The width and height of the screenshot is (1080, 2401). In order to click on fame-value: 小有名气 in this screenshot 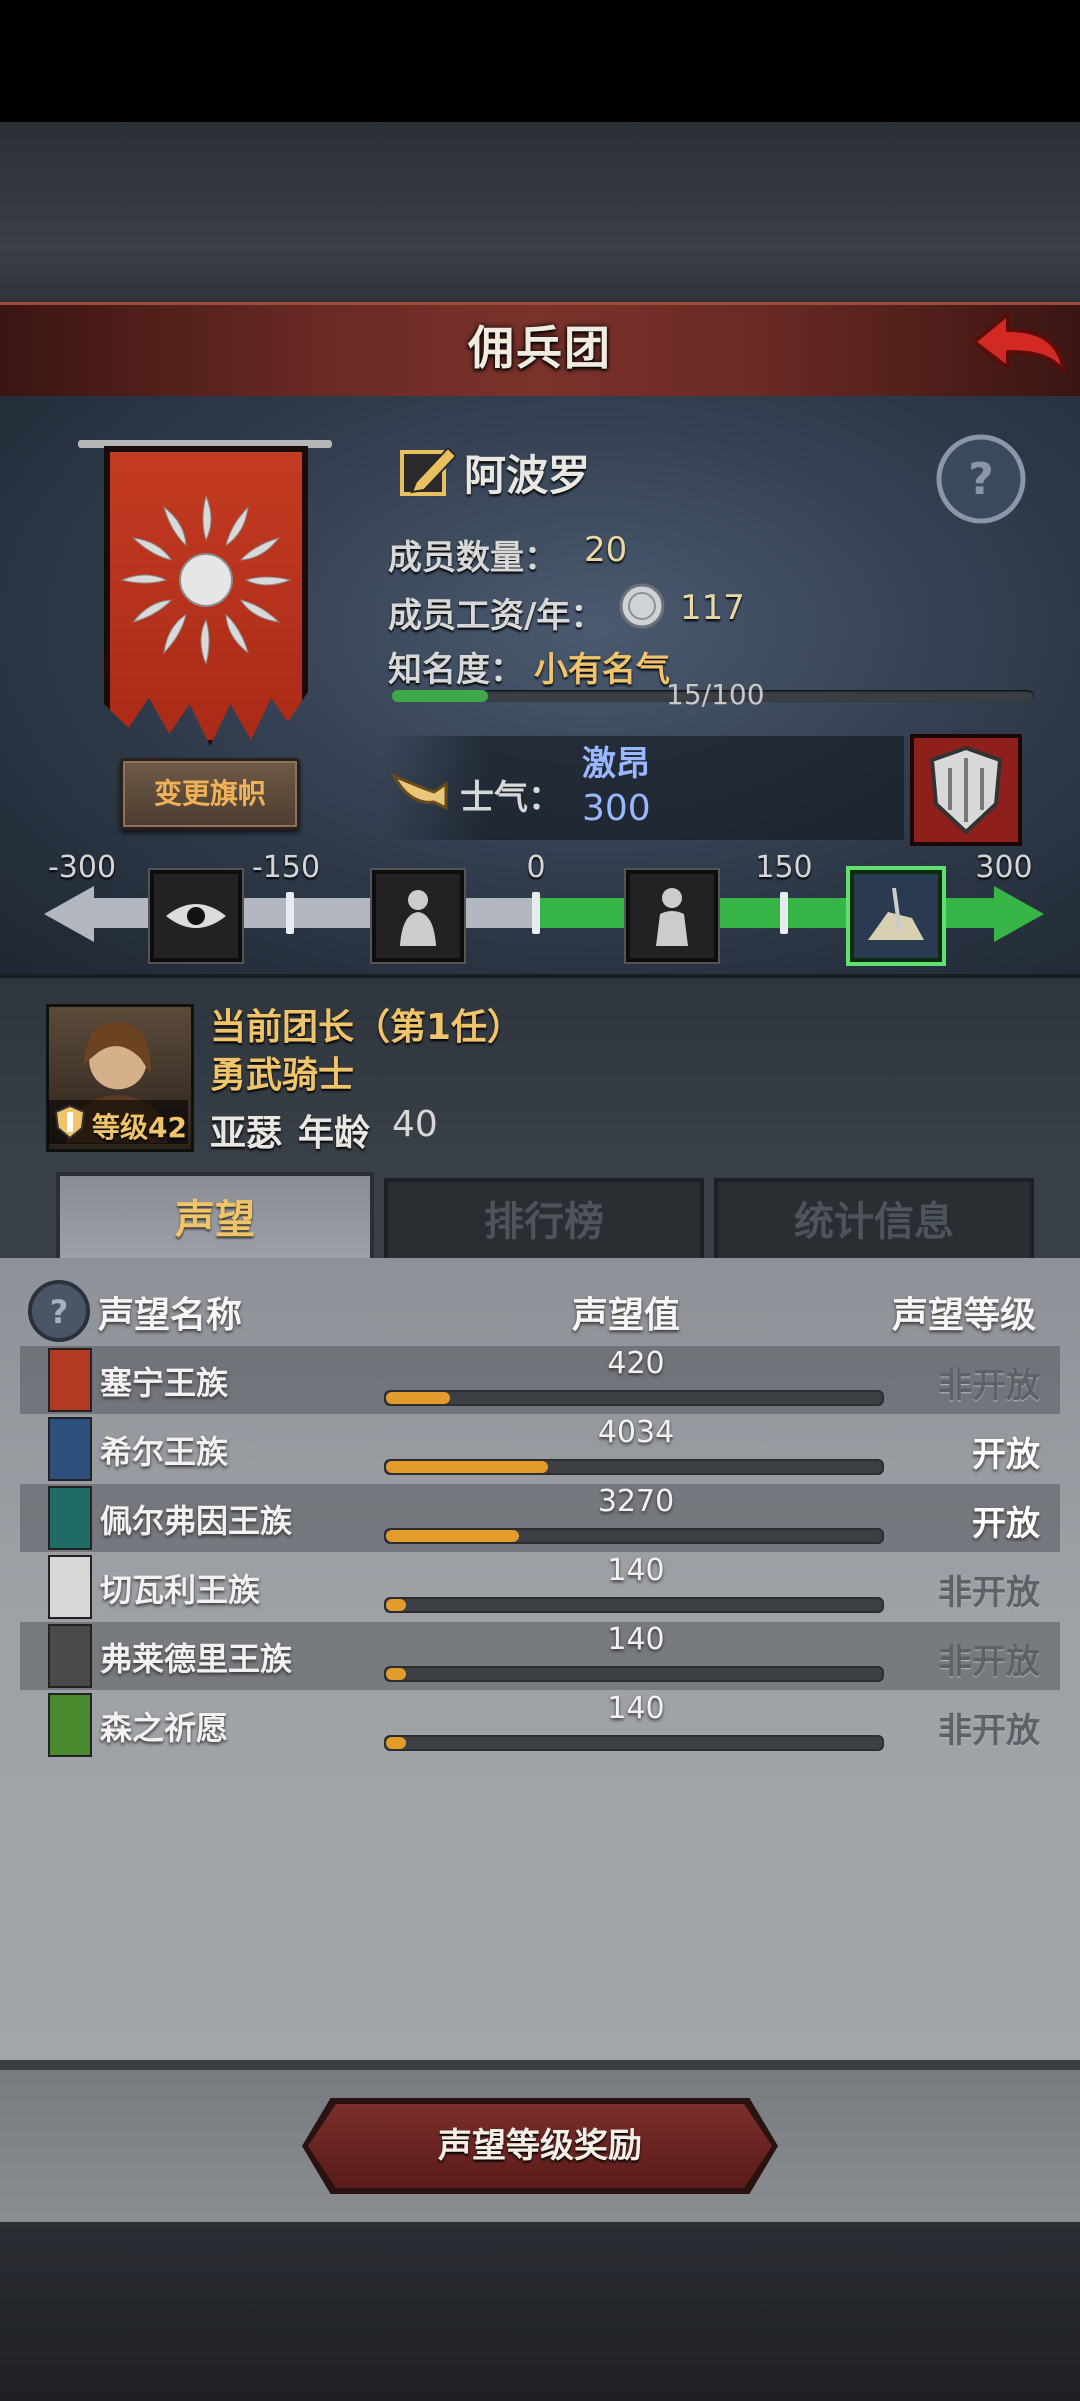, I will do `click(602, 670)`.